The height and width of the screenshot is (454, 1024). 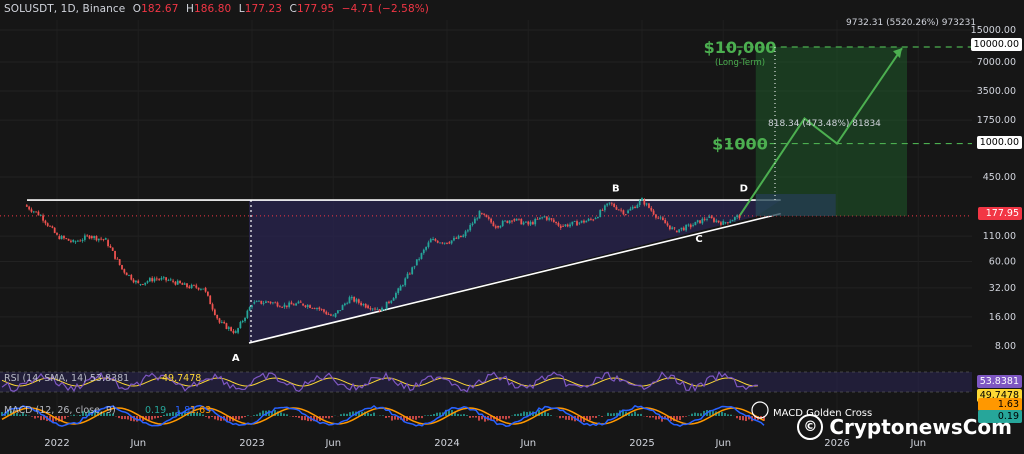 What do you see at coordinates (795, 205) in the screenshot?
I see `breakout-zone` at bounding box center [795, 205].